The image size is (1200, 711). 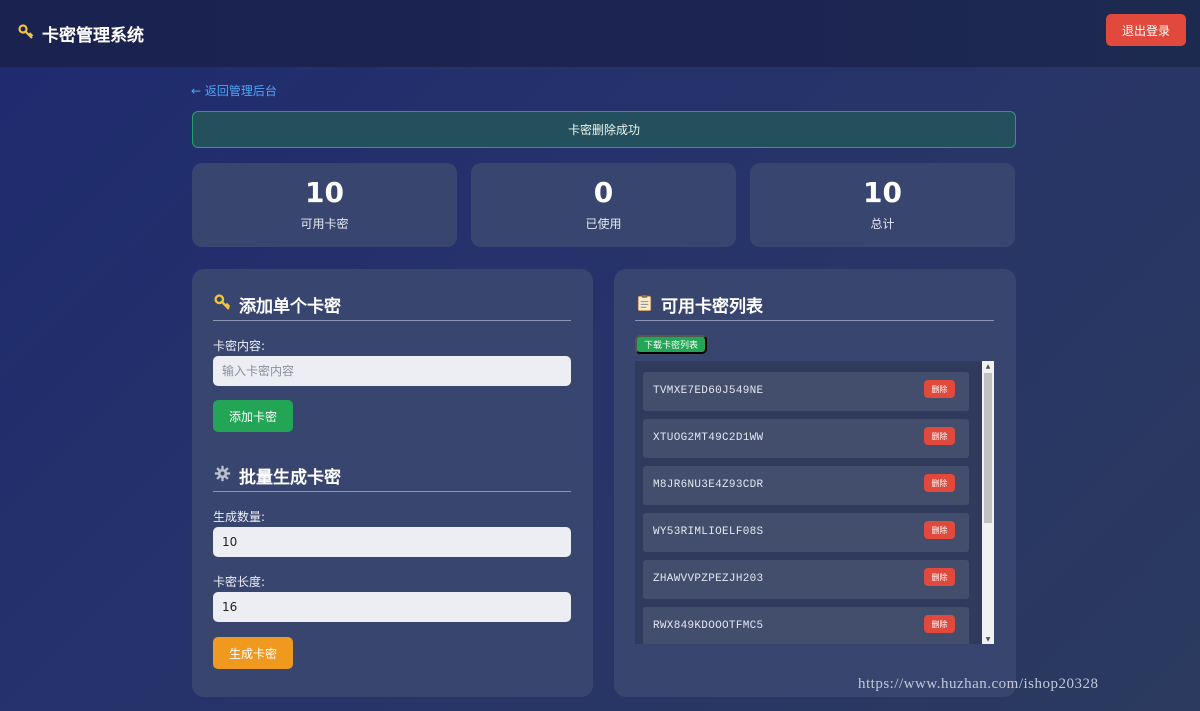 I want to click on app-title: 卡密管理系统, so click(x=93, y=36).